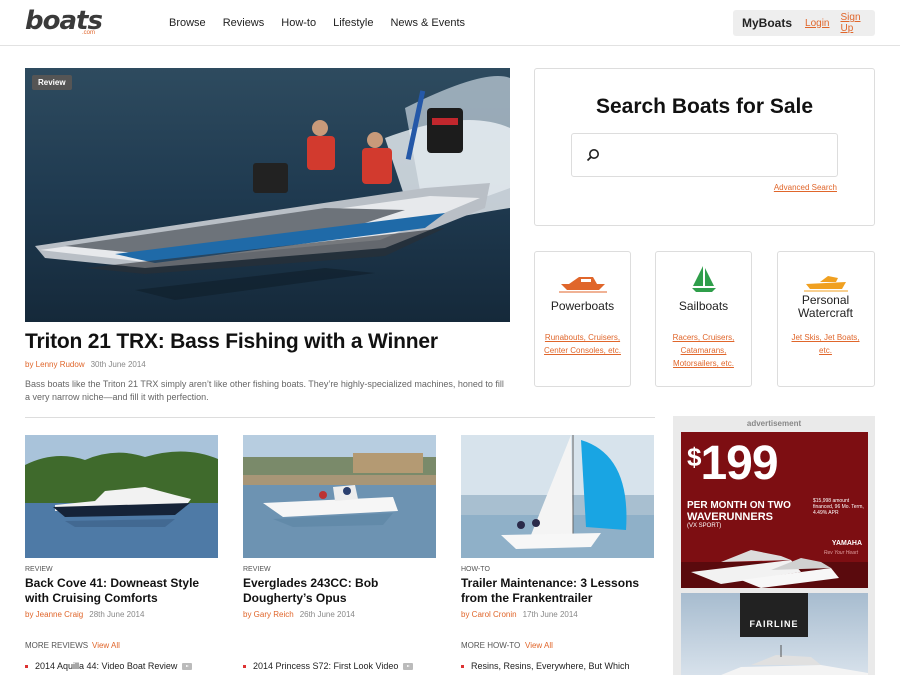 This screenshot has width=900, height=675. What do you see at coordinates (85, 364) in the screenshot?
I see `hero-byline: by Lenny Rudow 30th June 2014` at bounding box center [85, 364].